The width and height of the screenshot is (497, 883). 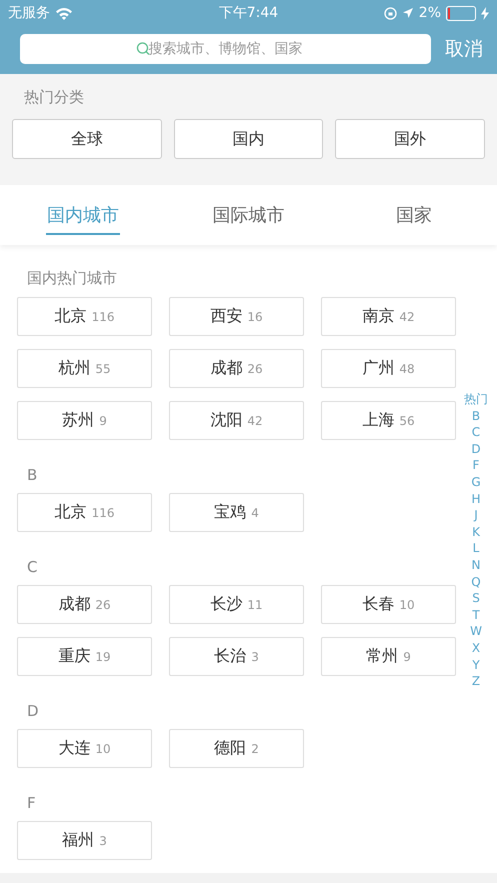 I want to click on section-header: B, so click(x=32, y=475).